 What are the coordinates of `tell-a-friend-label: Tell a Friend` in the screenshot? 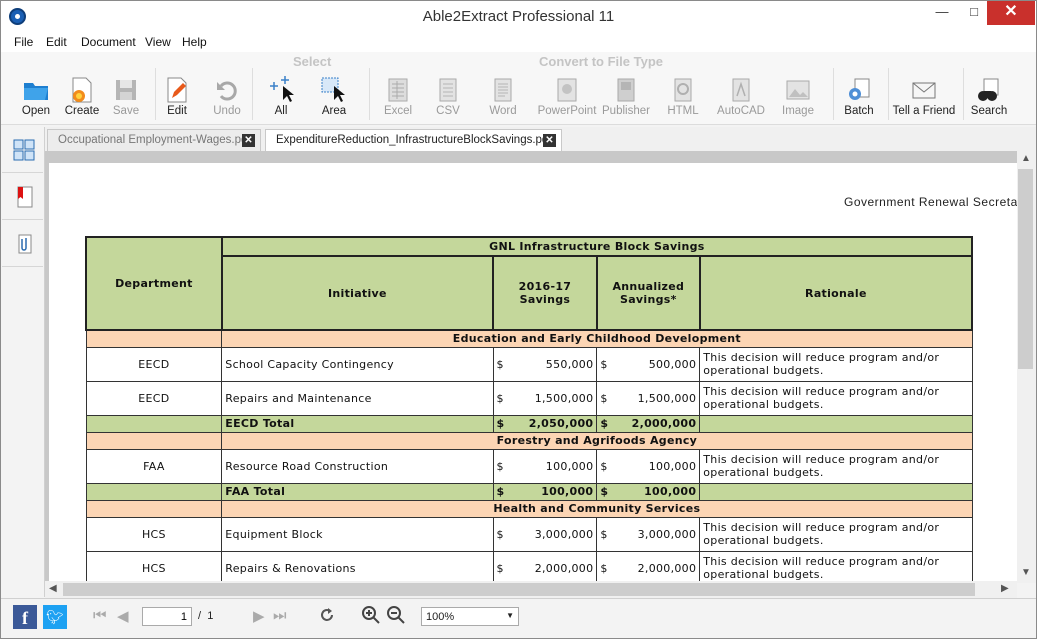 It's located at (924, 111).